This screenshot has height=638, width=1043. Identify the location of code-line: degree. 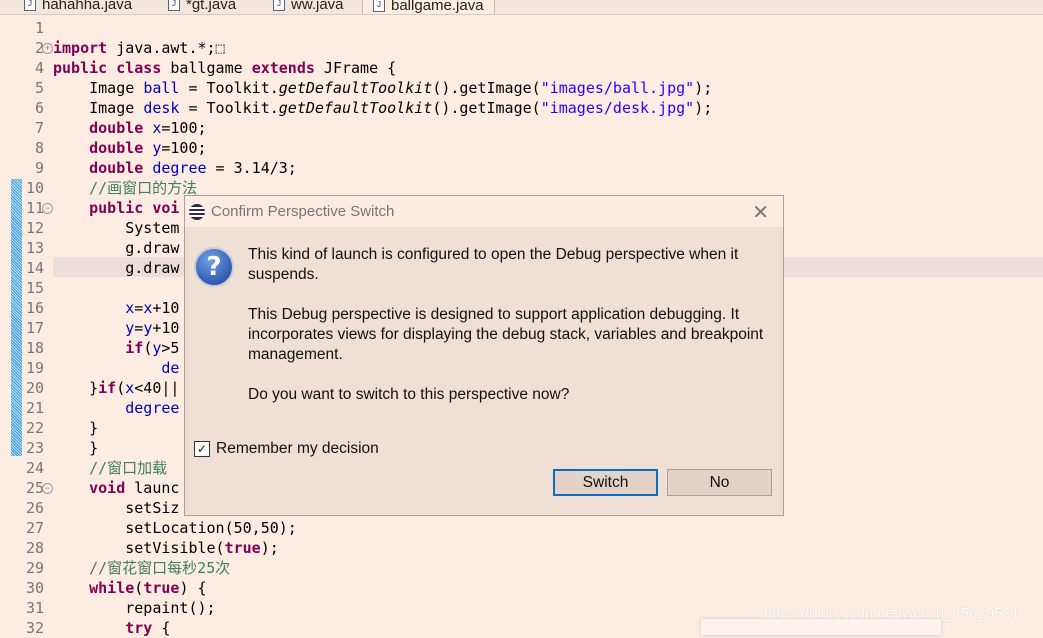
(116, 408).